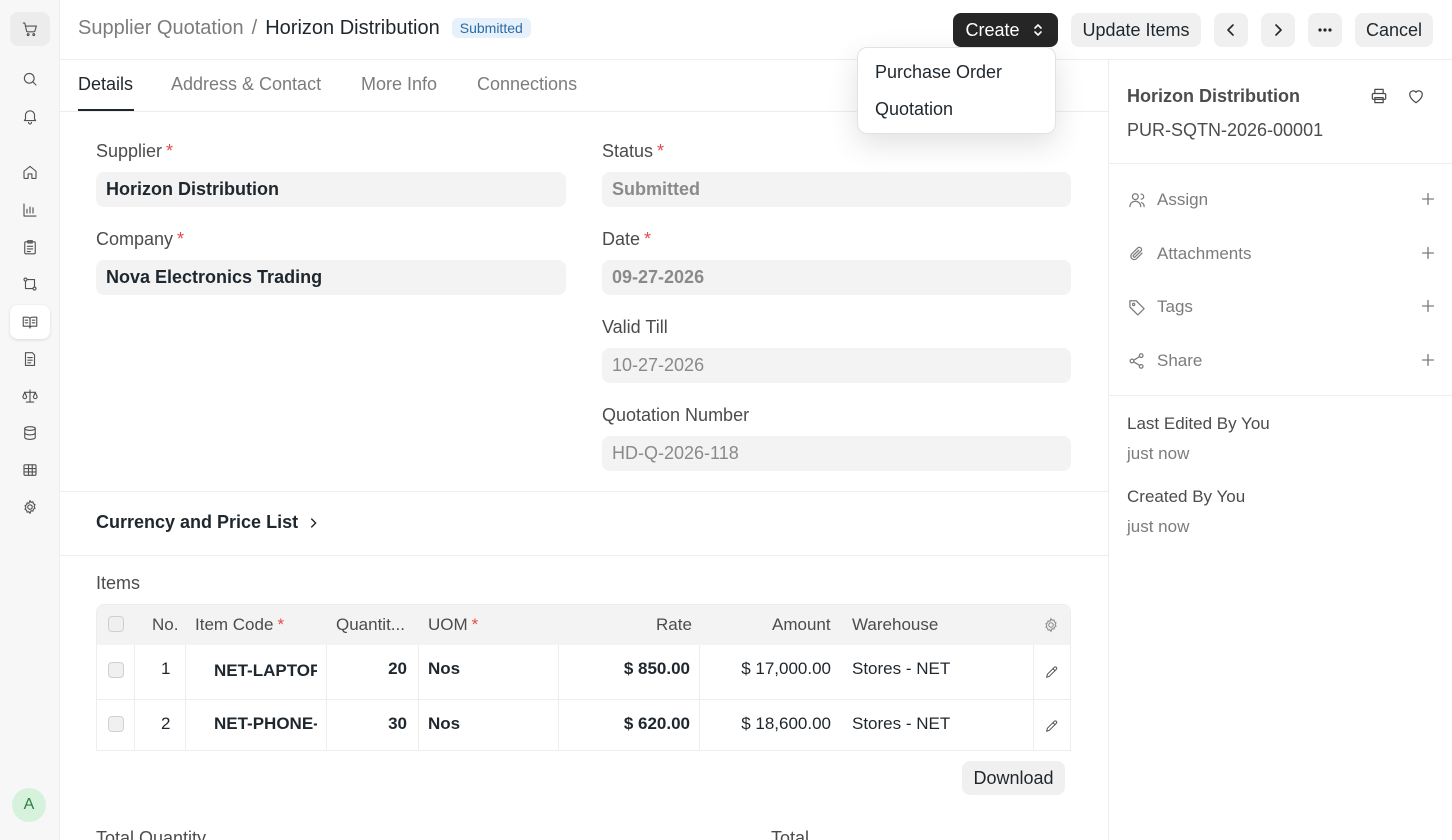 This screenshot has width=1452, height=840. I want to click on paperclip-icon, so click(1137, 254).